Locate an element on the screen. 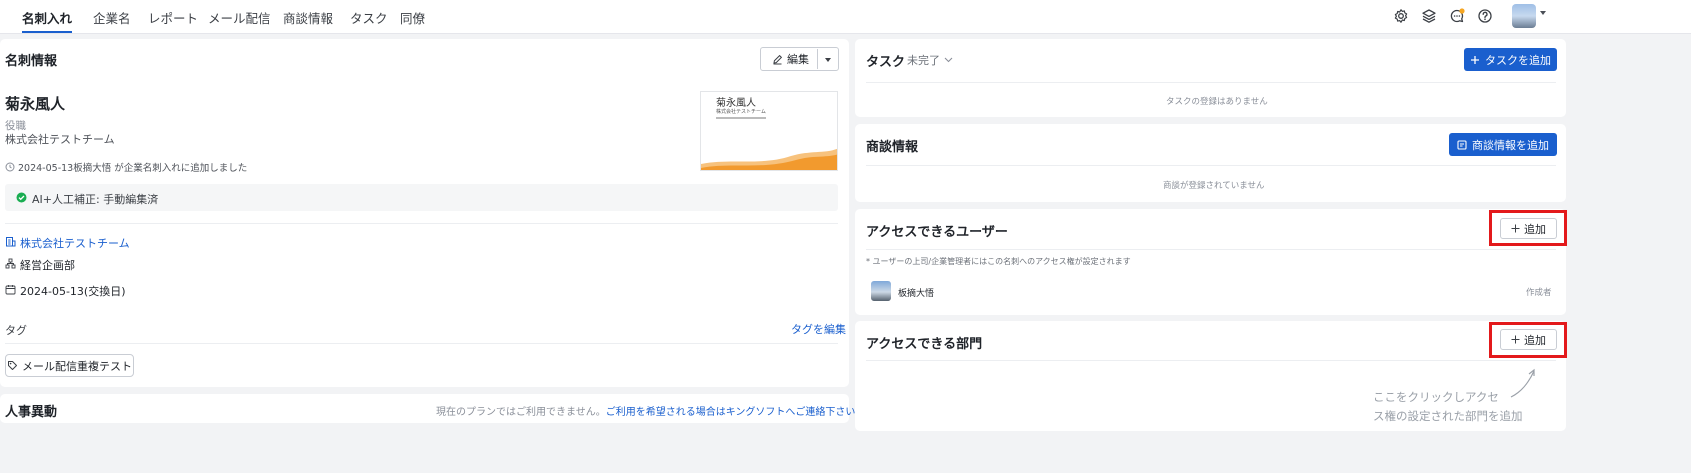  access-users-title: アクセスできるユーザー is located at coordinates (937, 232).